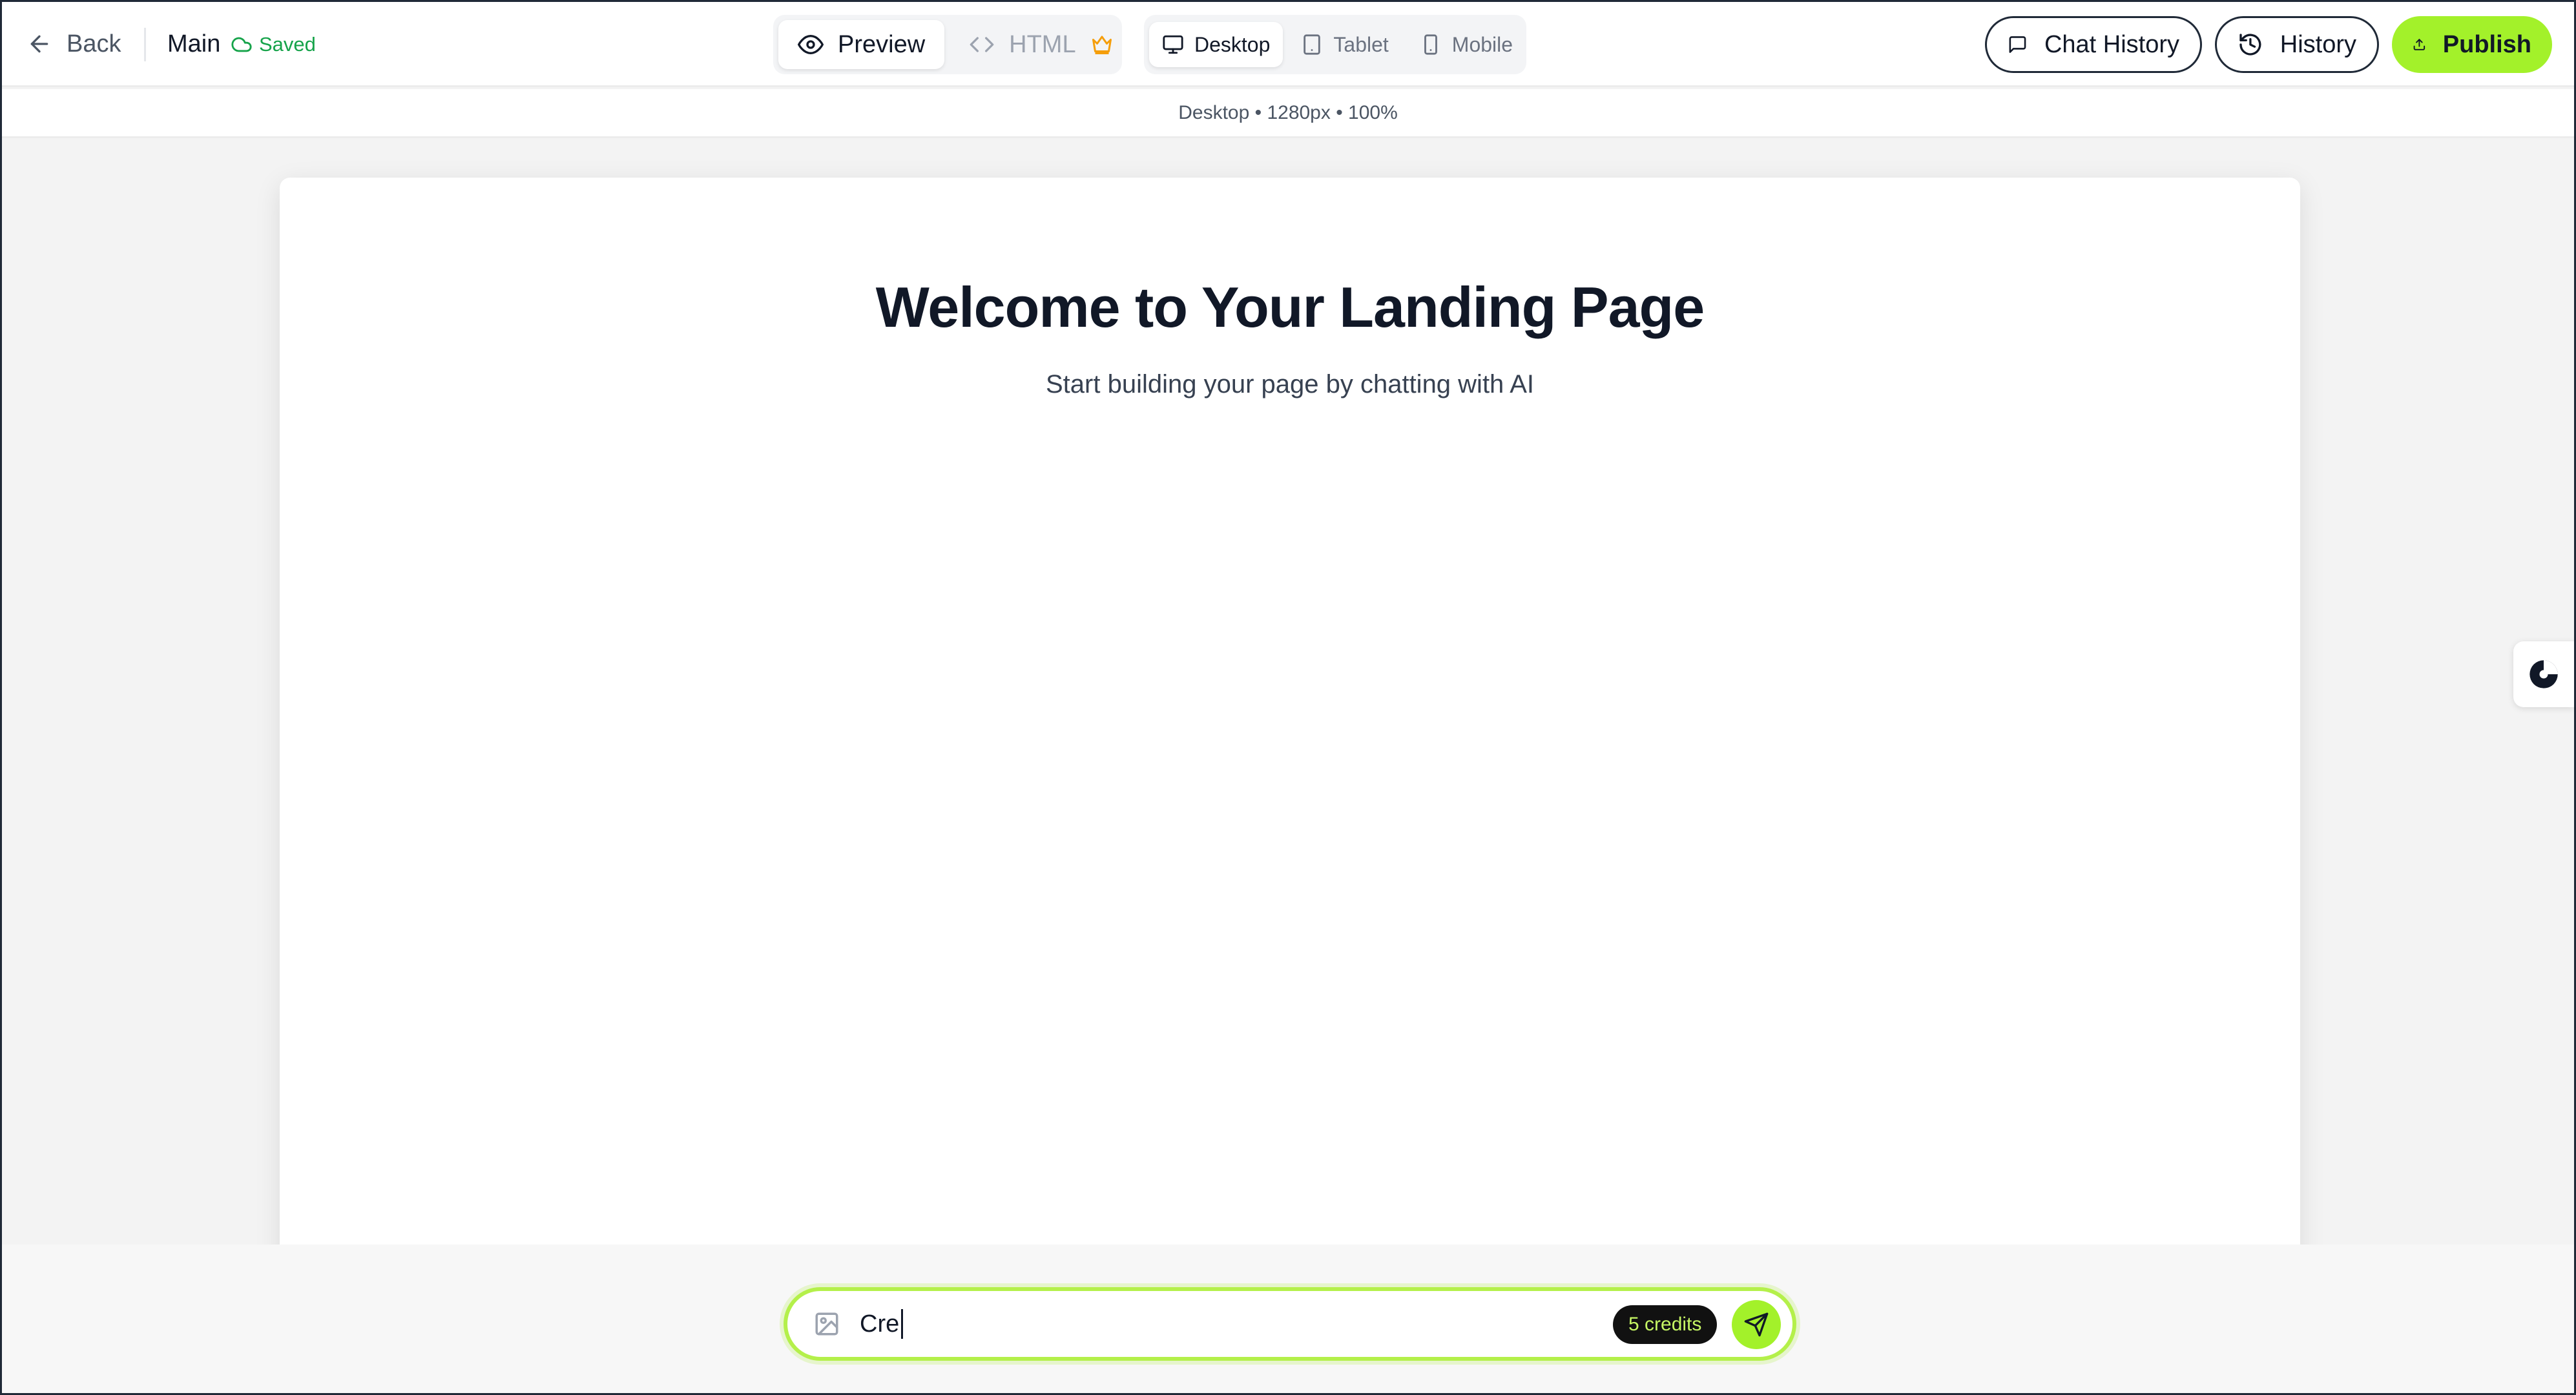 The image size is (2576, 1395). I want to click on preview-tab: Preview, so click(861, 45).